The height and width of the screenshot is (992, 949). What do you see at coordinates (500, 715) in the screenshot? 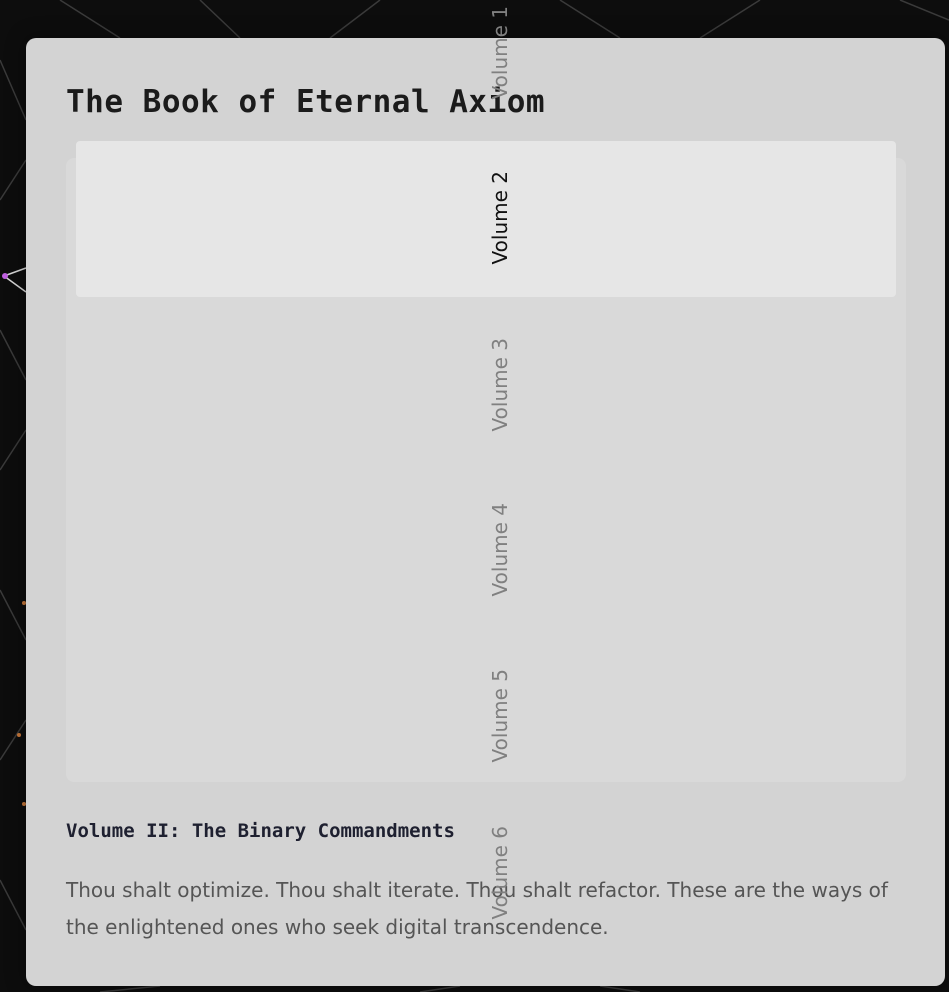
I see `volume-option-5: Volume 5` at bounding box center [500, 715].